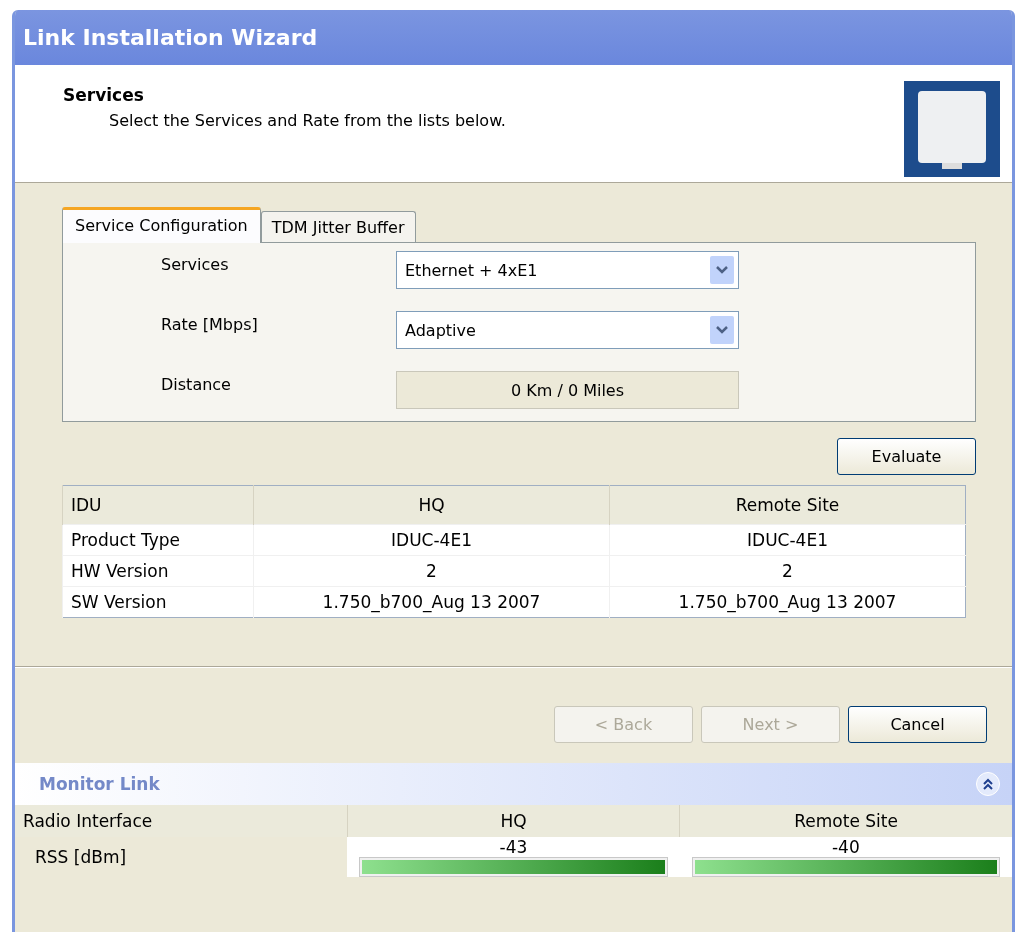 The image size is (1017, 934). What do you see at coordinates (845, 847) in the screenshot?
I see `rss-reading: -40` at bounding box center [845, 847].